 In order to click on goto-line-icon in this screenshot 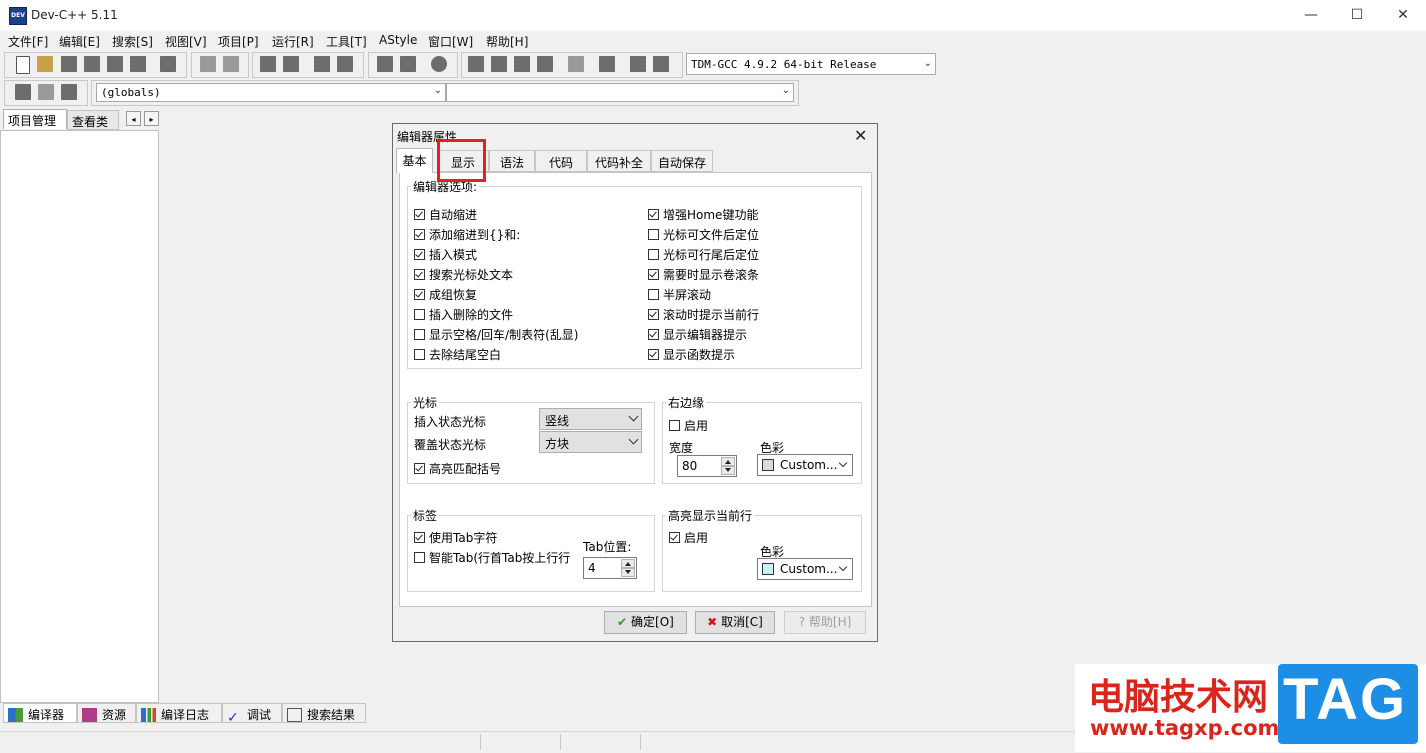, I will do `click(322, 64)`.